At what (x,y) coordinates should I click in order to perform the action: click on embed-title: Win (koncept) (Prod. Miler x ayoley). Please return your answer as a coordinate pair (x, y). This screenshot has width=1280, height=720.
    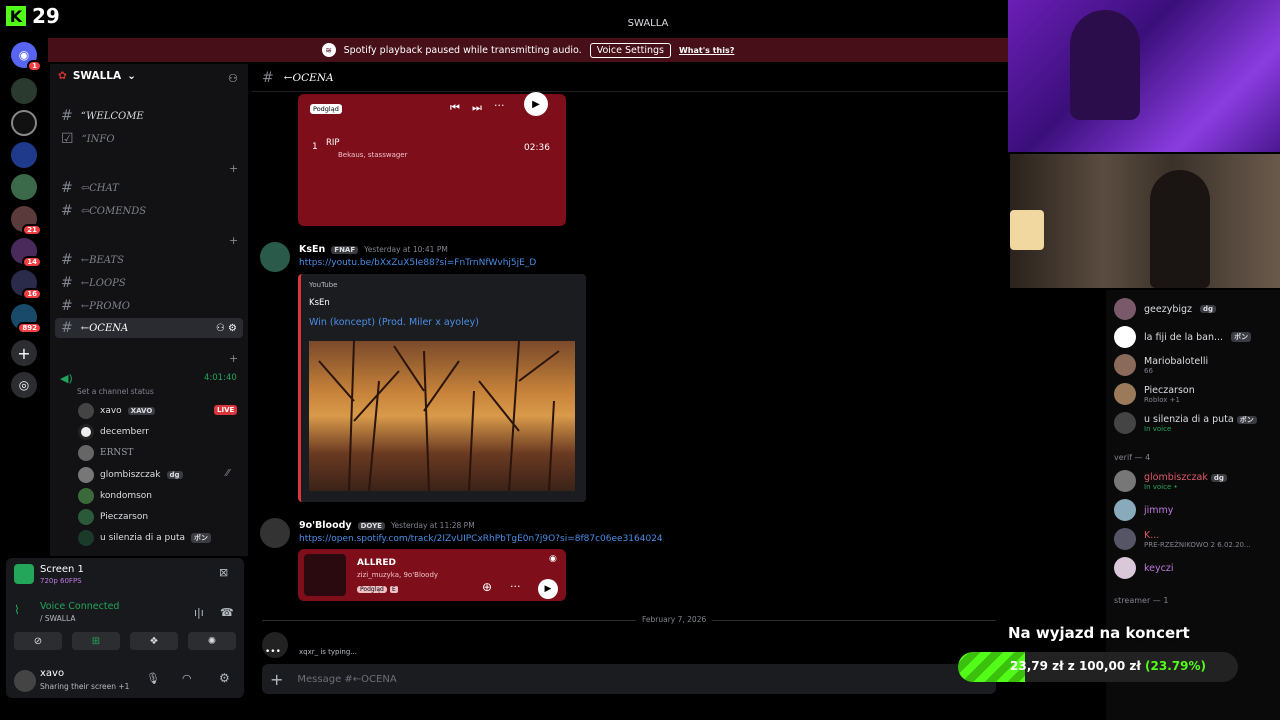
    Looking at the image, I should click on (394, 322).